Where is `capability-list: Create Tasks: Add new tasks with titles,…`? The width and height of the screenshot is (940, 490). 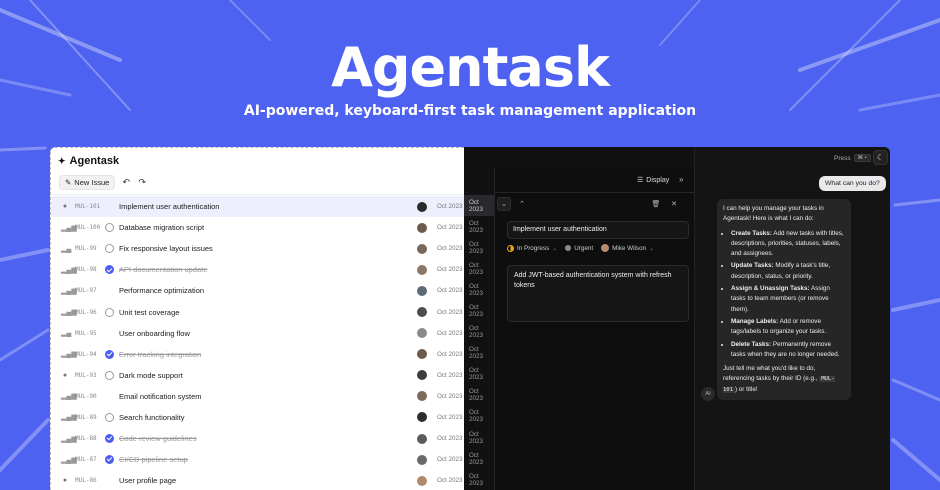 capability-list: Create Tasks: Add new tasks with titles,… is located at coordinates (788, 295).